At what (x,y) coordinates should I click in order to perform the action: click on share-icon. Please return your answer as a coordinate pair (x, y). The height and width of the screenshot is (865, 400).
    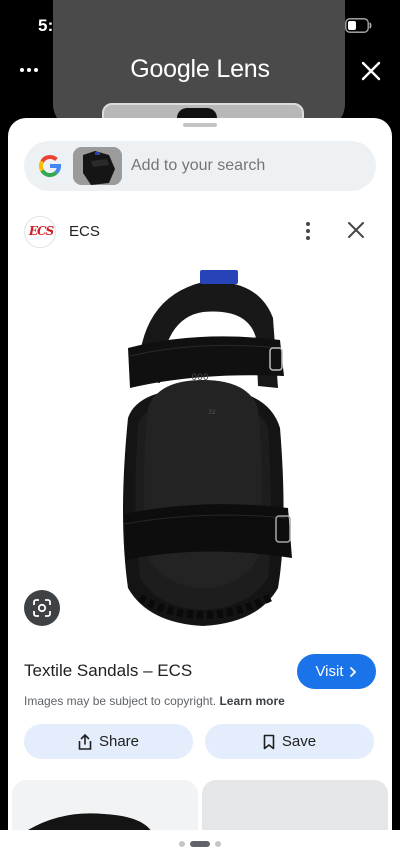
    Looking at the image, I should click on (85, 741).